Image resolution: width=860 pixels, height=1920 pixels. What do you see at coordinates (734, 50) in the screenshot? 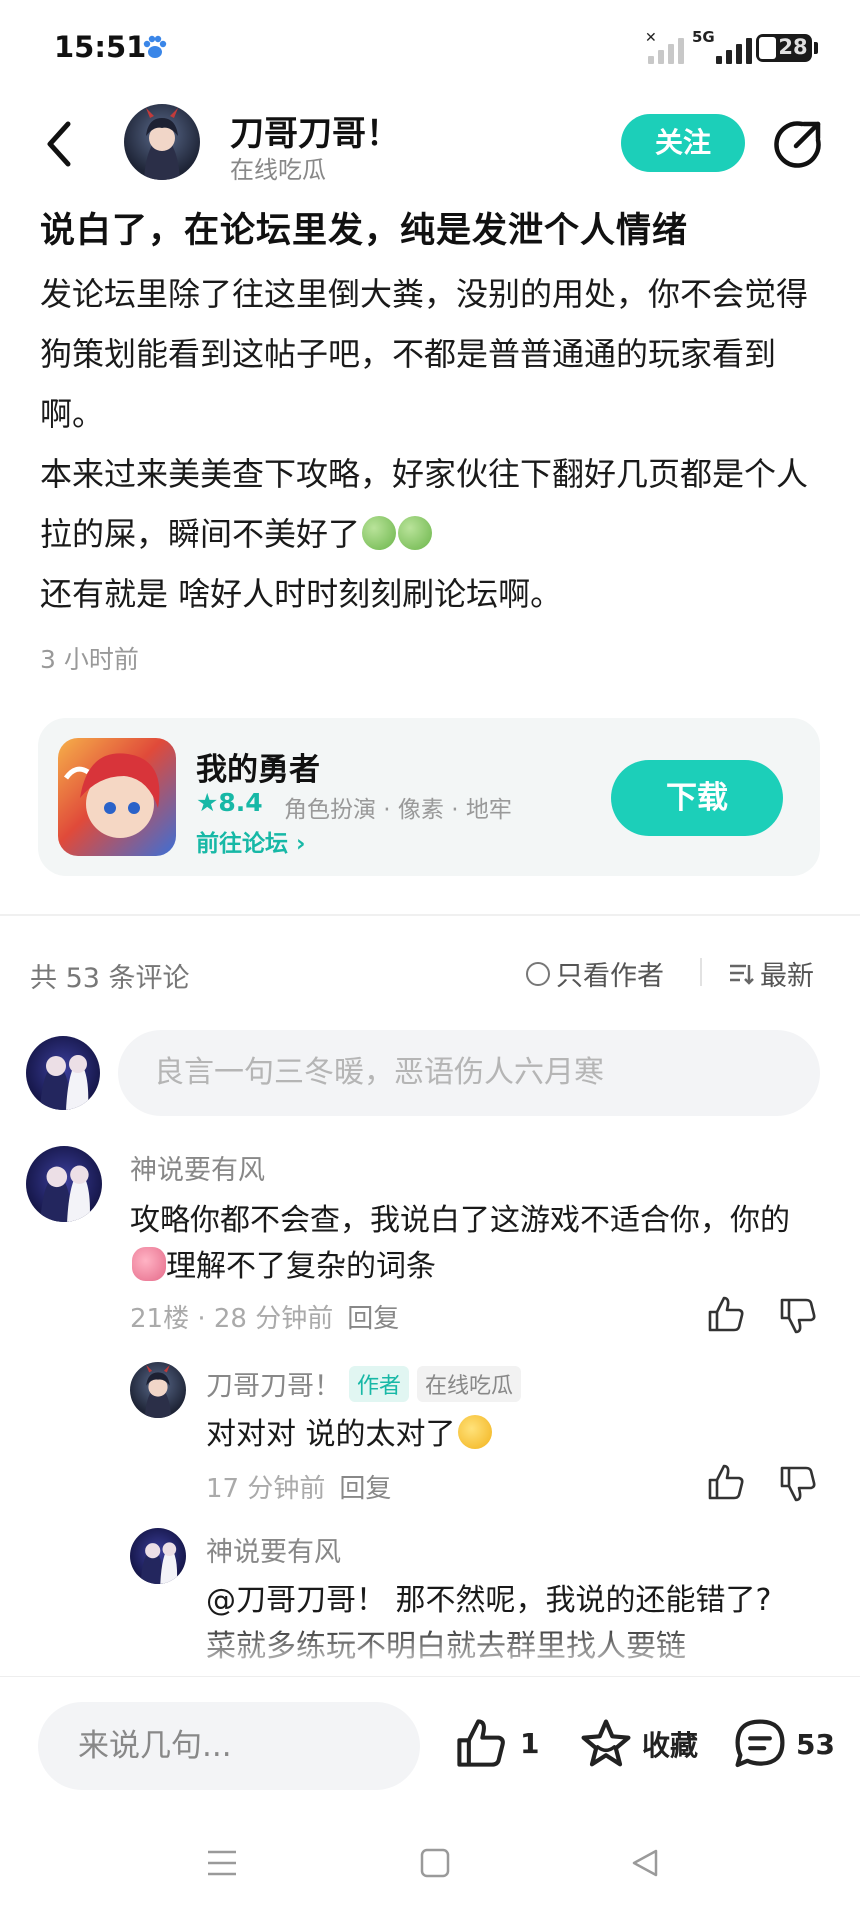
I see `signal-sim2-icon` at bounding box center [734, 50].